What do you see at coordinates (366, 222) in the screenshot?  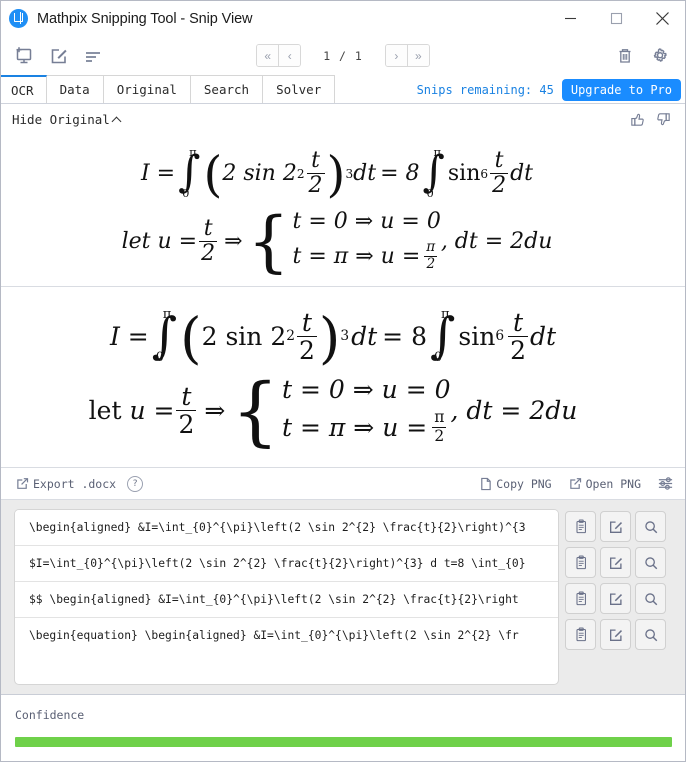 I see `case-1: t = 0 ⇒ u = 0` at bounding box center [366, 222].